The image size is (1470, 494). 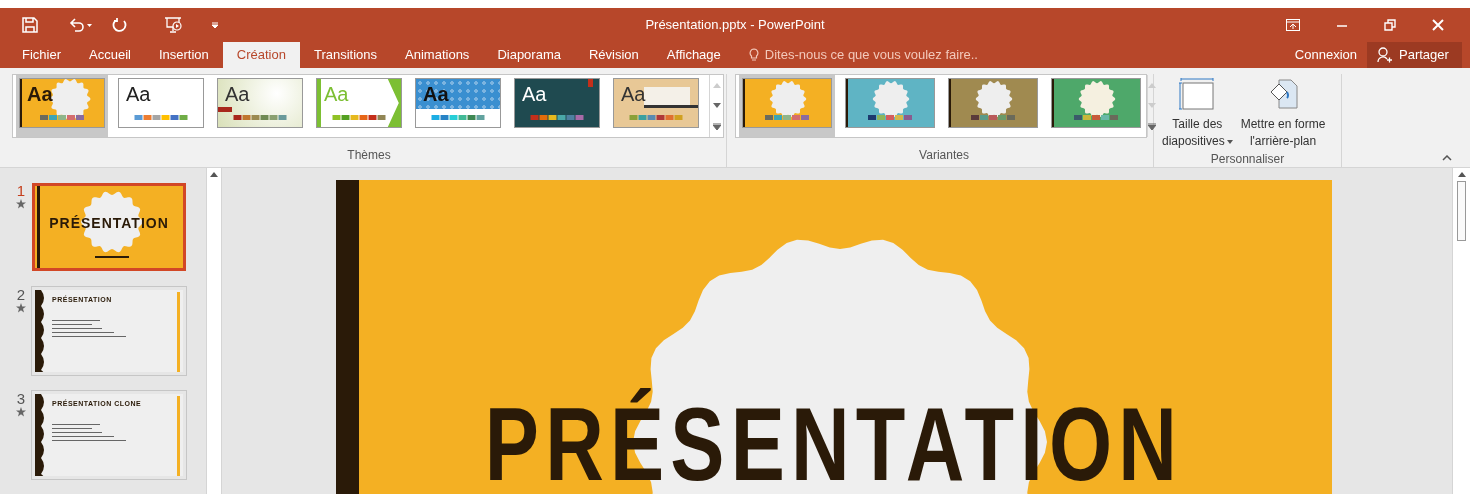 What do you see at coordinates (120, 25) in the screenshot?
I see `redo-icon` at bounding box center [120, 25].